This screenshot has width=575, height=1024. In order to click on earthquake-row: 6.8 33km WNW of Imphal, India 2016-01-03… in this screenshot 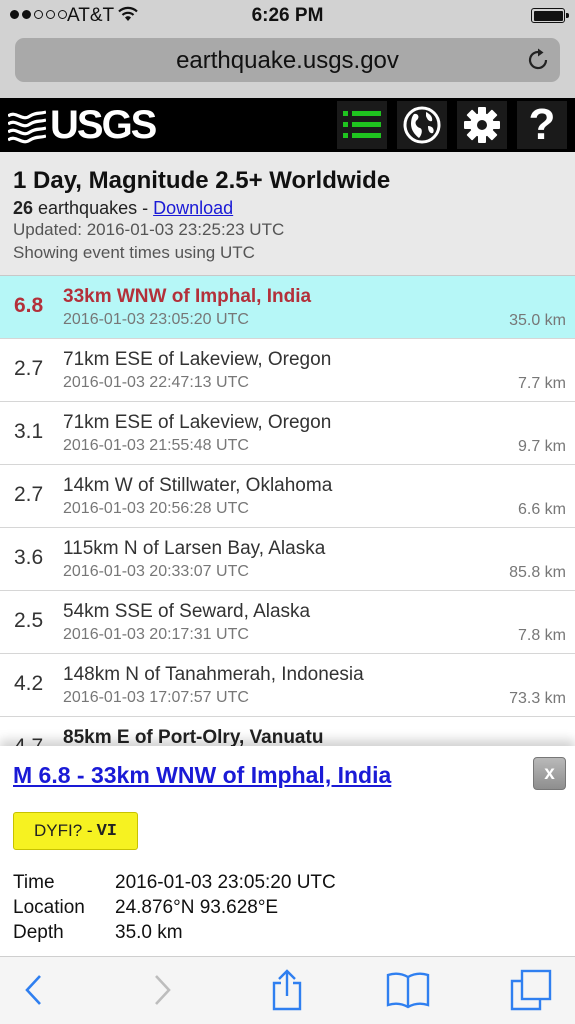, I will do `click(287, 307)`.